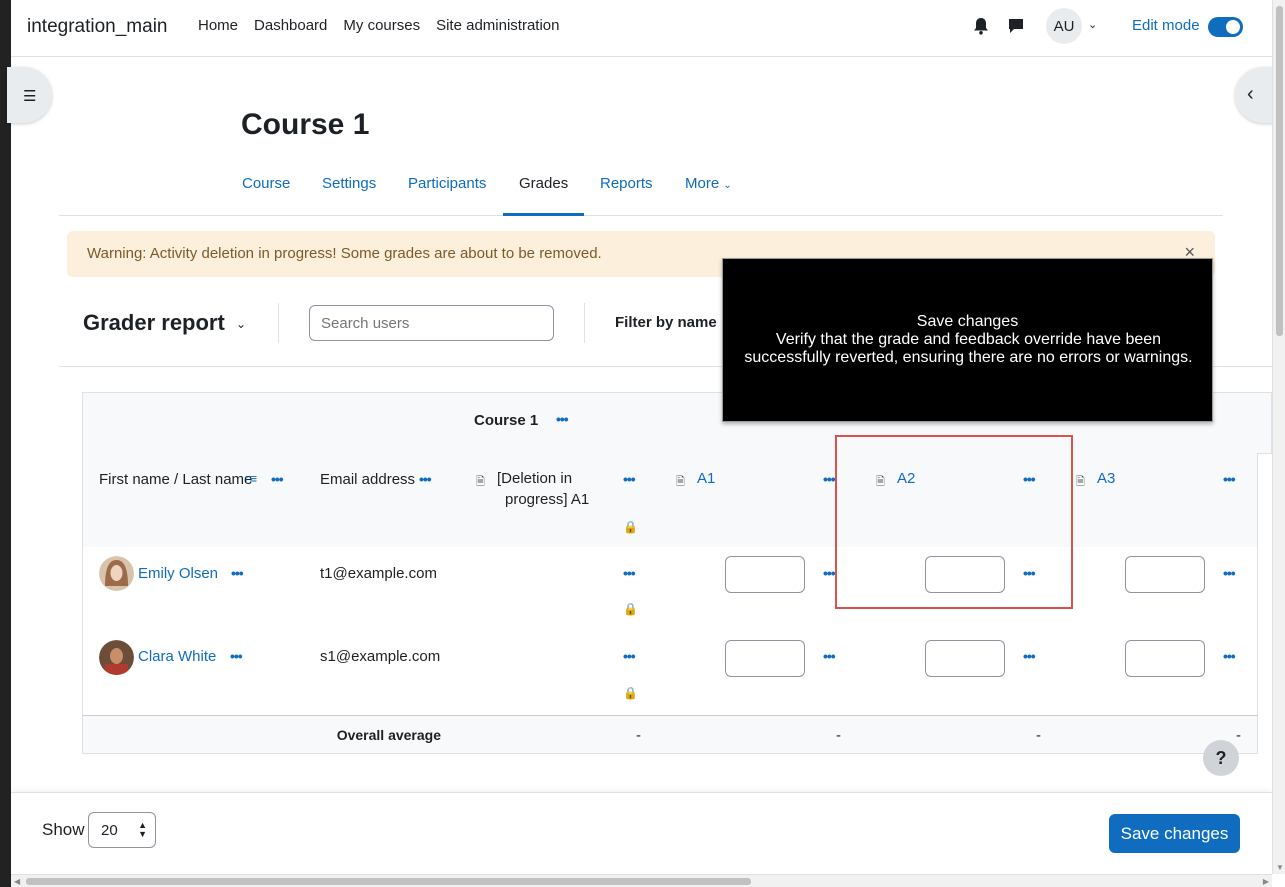  I want to click on bell-icon, so click(981, 26).